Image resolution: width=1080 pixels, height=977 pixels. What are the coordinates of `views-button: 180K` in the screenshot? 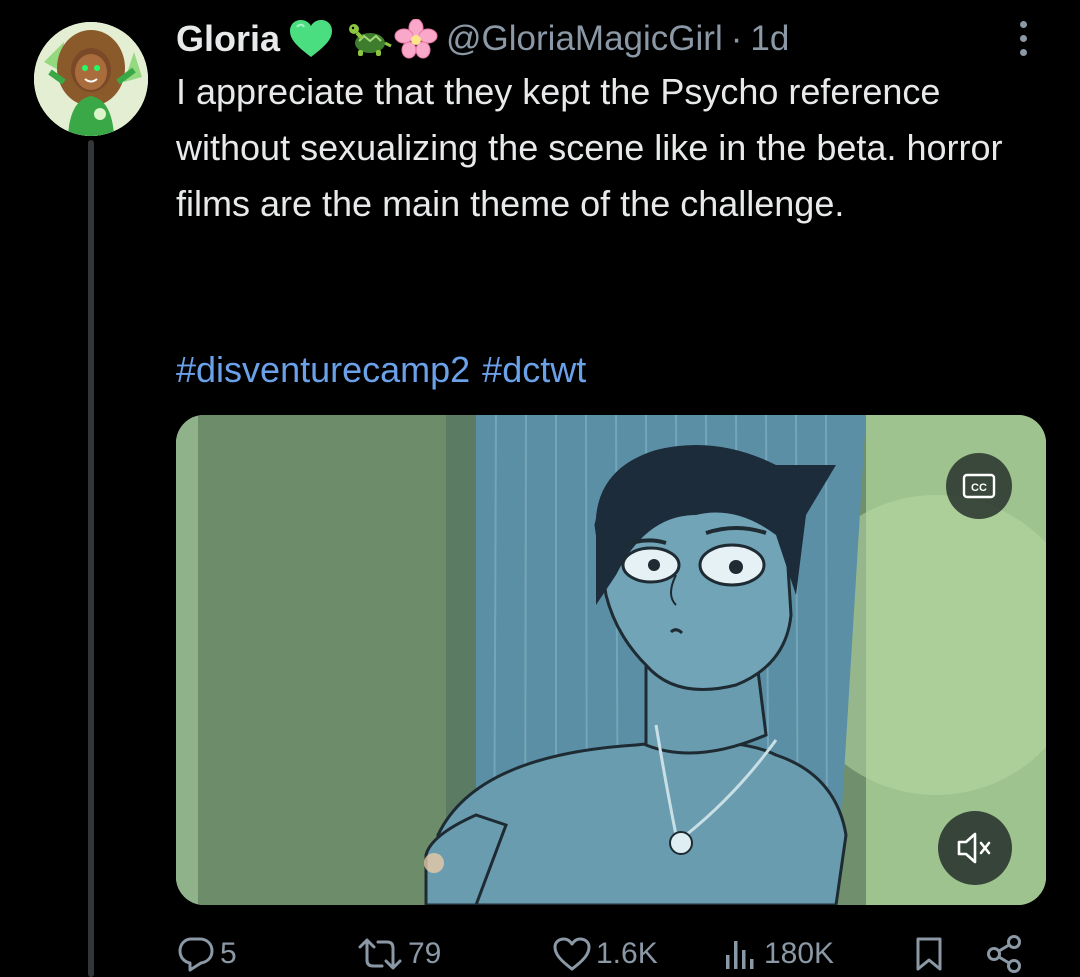 It's located at (778, 953).